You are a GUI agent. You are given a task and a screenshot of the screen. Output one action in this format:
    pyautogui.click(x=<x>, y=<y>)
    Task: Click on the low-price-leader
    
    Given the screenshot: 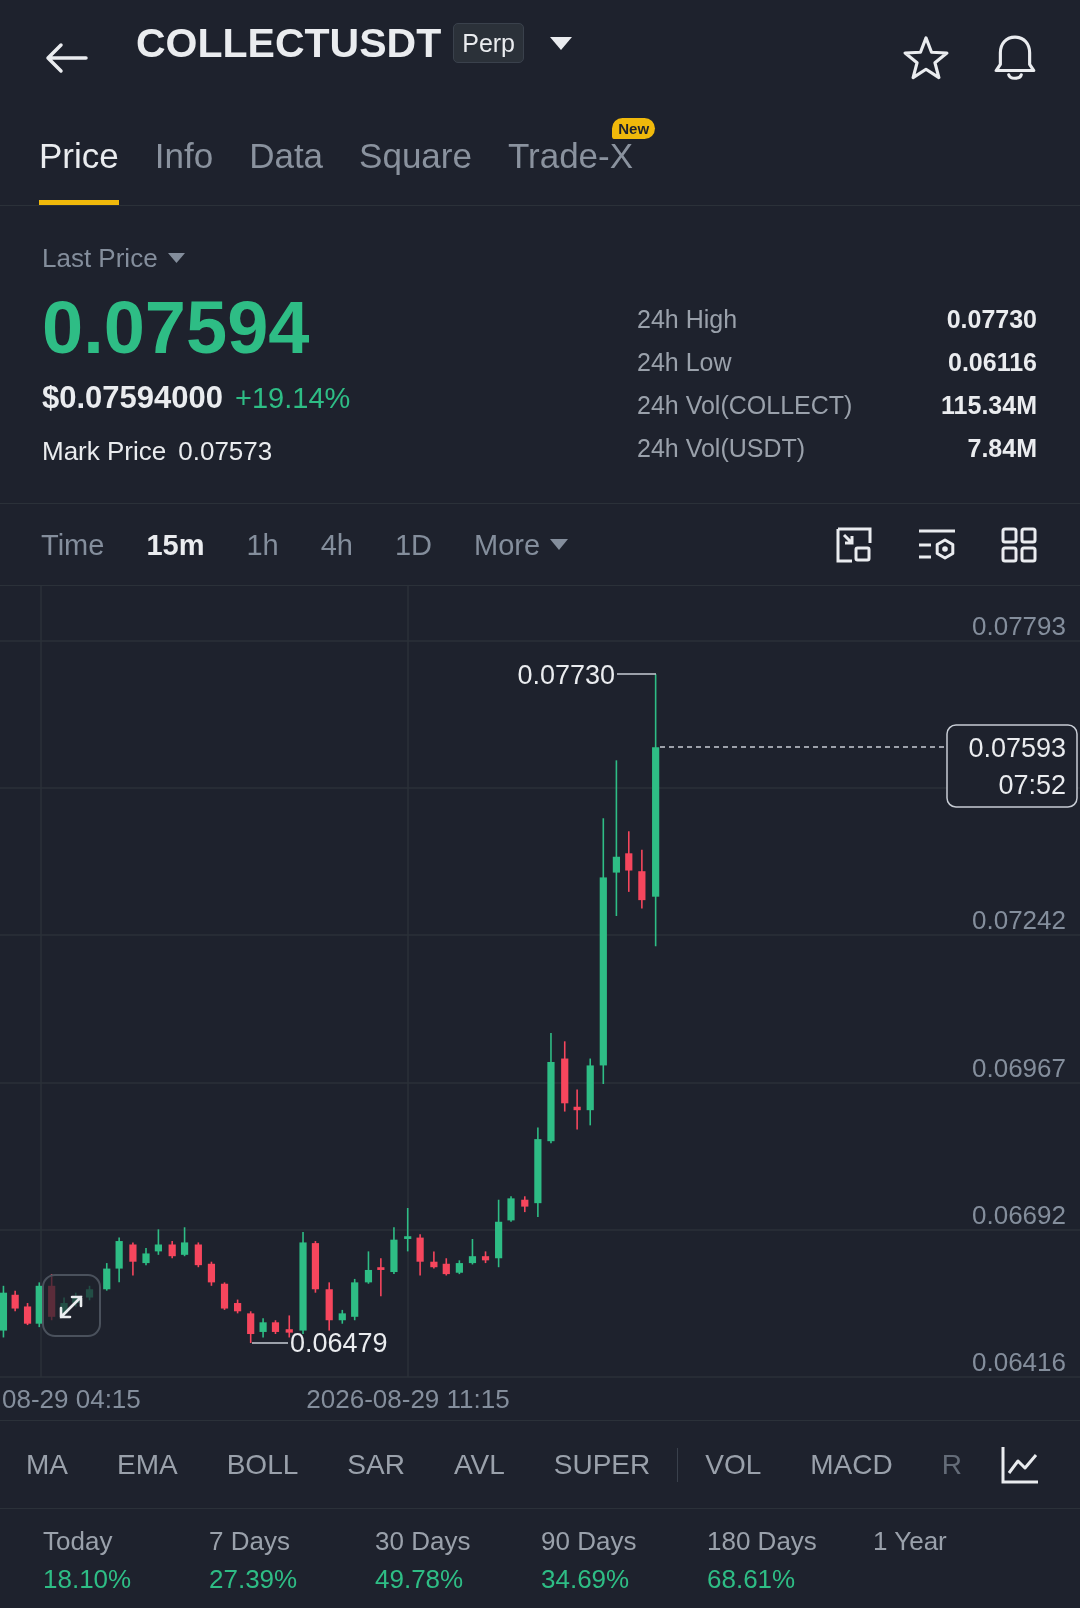 What is the action you would take?
    pyautogui.click(x=270, y=1343)
    